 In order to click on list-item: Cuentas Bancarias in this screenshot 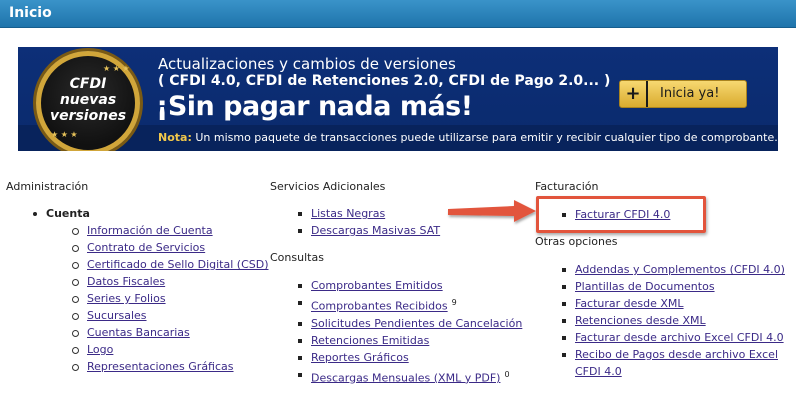, I will do `click(170, 332)`.